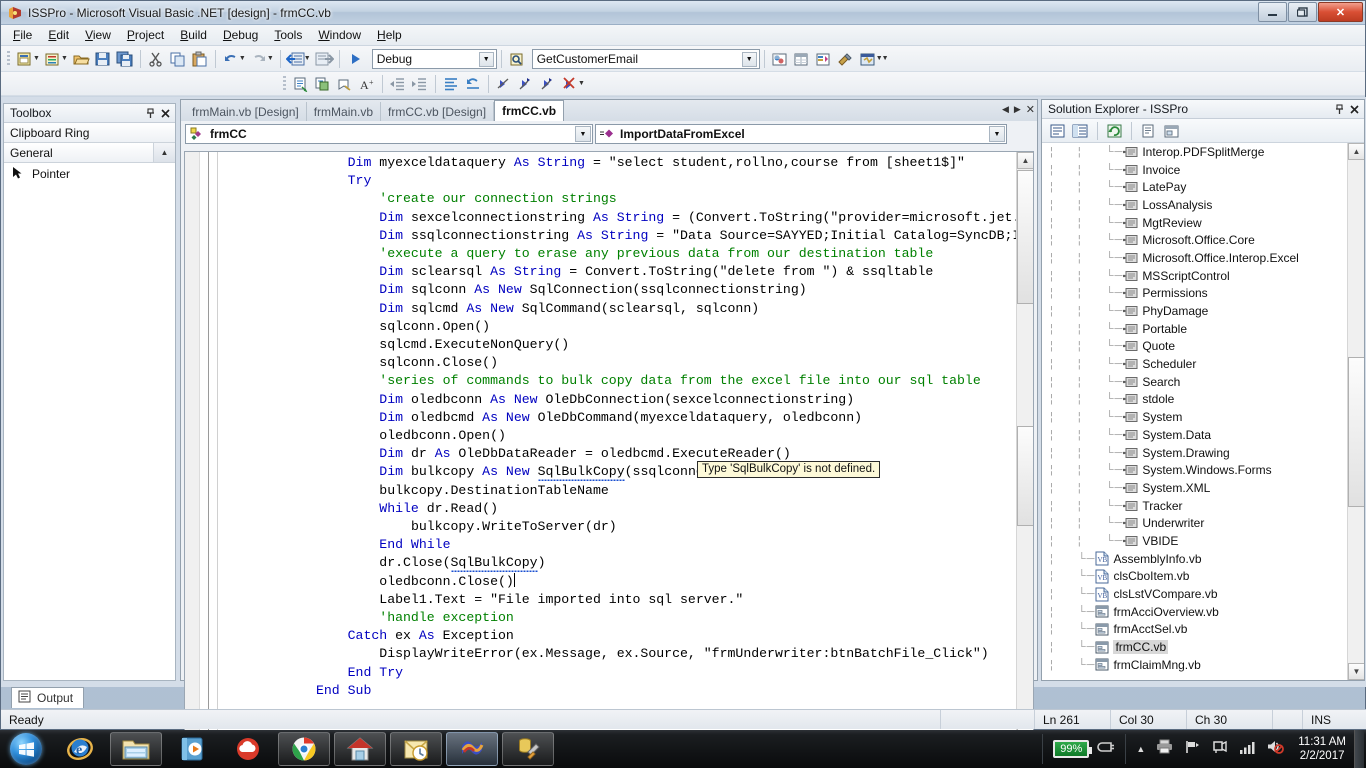 This screenshot has height=768, width=1366. I want to click on comment-block-icon, so click(301, 84).